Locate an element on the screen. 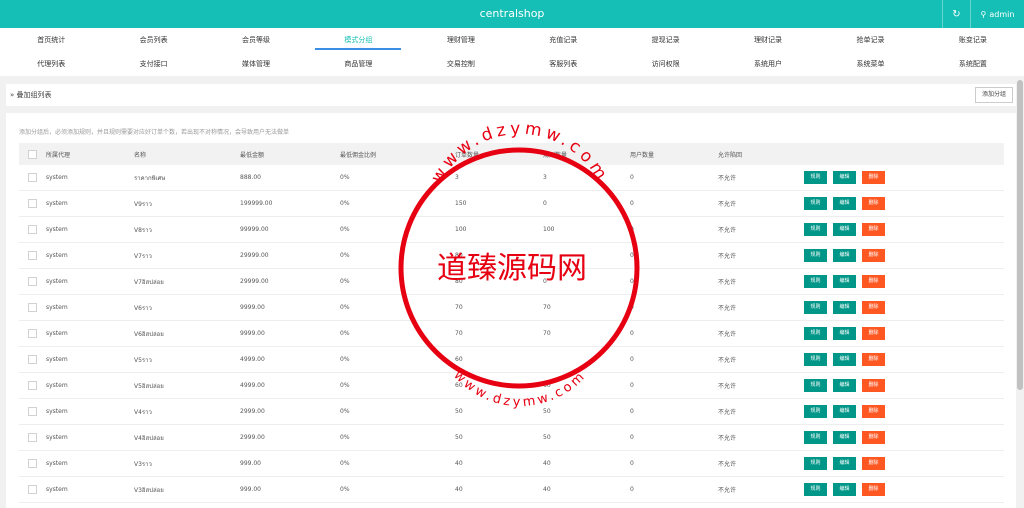  nav-item: 商品管理 is located at coordinates (358, 64).